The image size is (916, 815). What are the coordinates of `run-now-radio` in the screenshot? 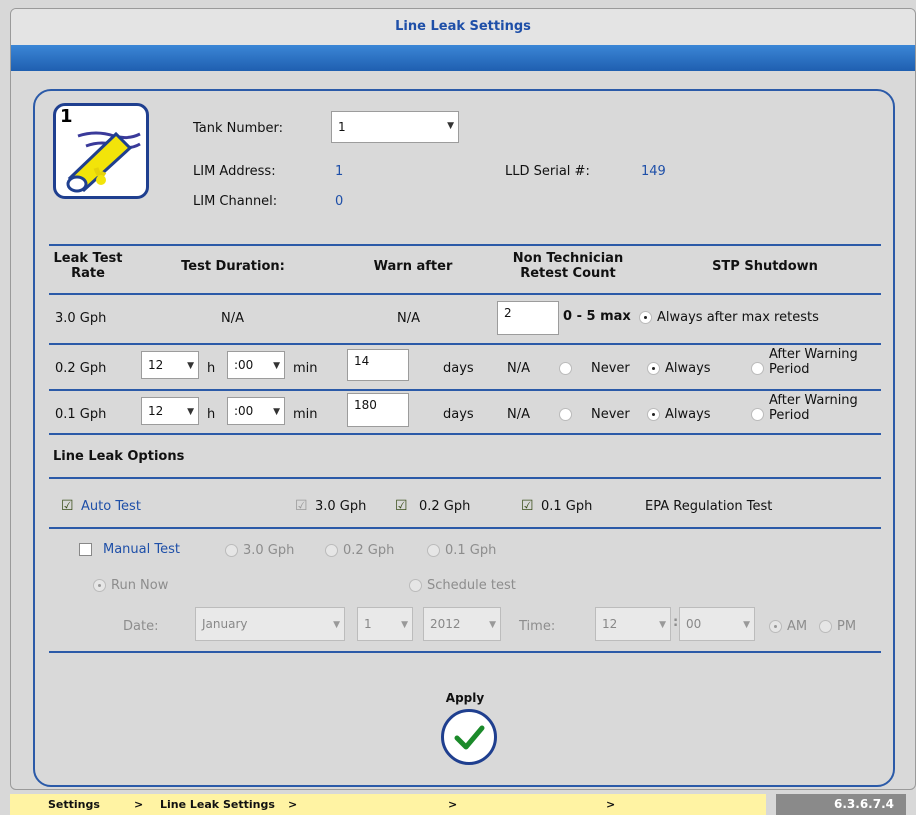 It's located at (99, 585).